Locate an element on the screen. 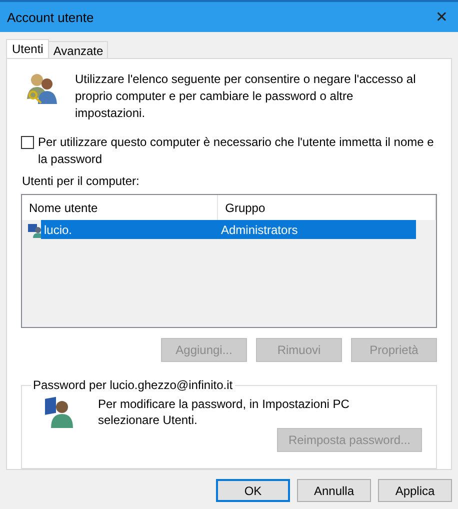  table-cell: Administrators is located at coordinates (259, 229).